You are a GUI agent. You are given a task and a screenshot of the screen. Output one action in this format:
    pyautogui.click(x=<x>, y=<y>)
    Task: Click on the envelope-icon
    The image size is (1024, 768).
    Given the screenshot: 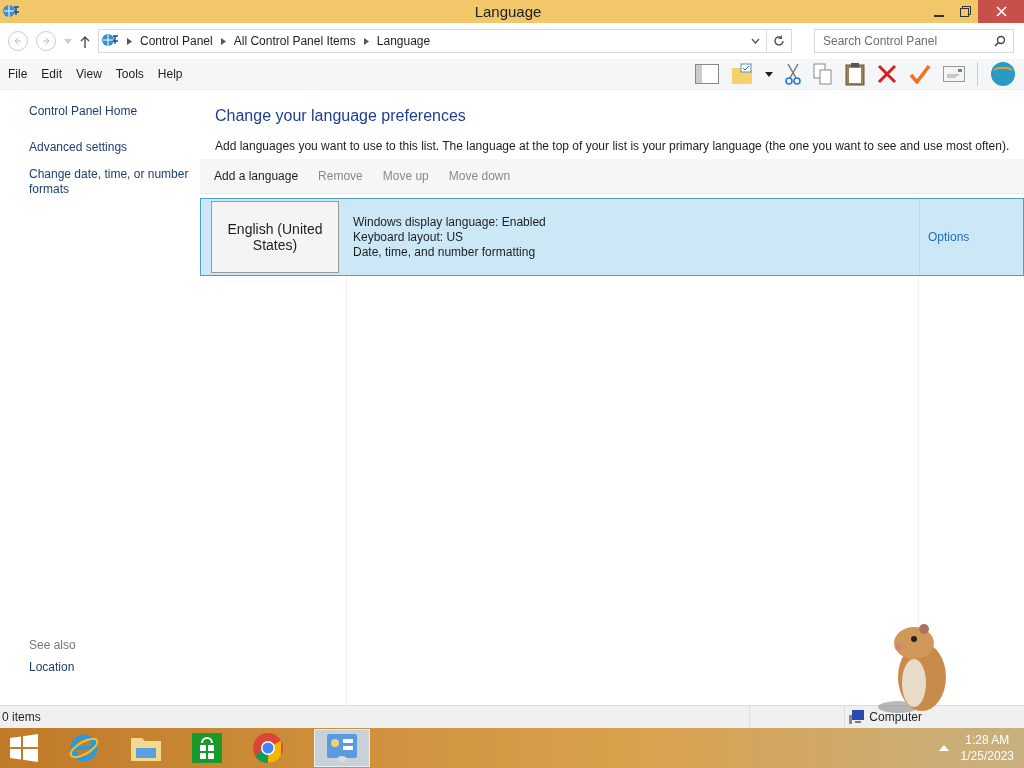 What is the action you would take?
    pyautogui.click(x=954, y=74)
    